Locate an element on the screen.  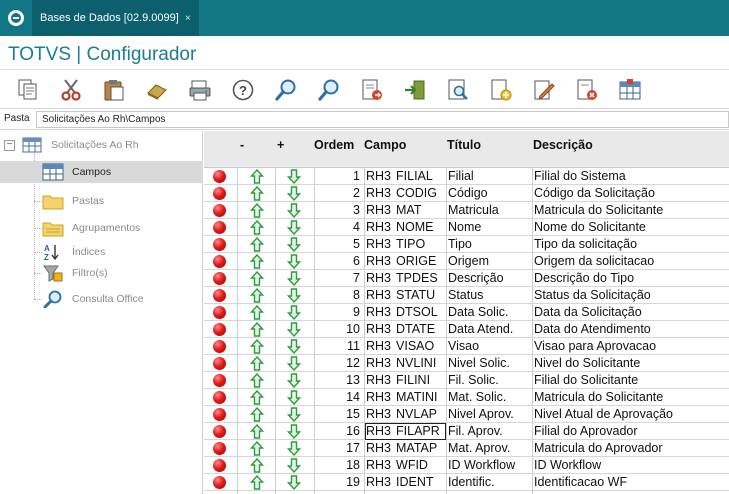
cell-campo: RH3 FILIAL is located at coordinates (405, 176).